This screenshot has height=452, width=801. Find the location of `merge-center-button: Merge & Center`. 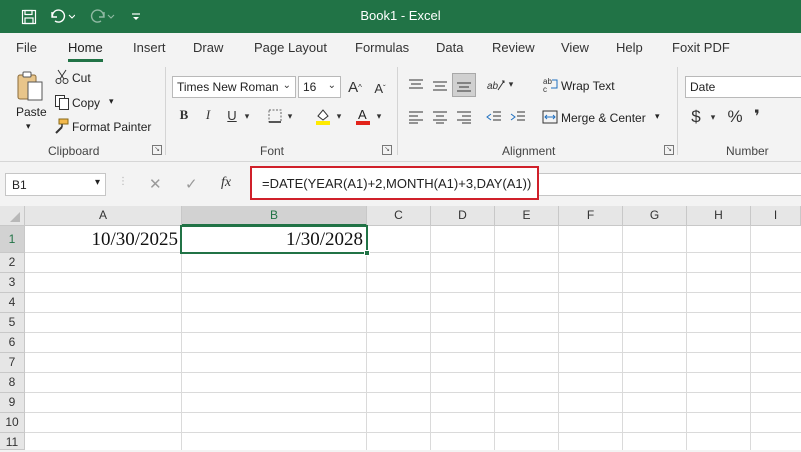

merge-center-button: Merge & Center is located at coordinates (603, 118).